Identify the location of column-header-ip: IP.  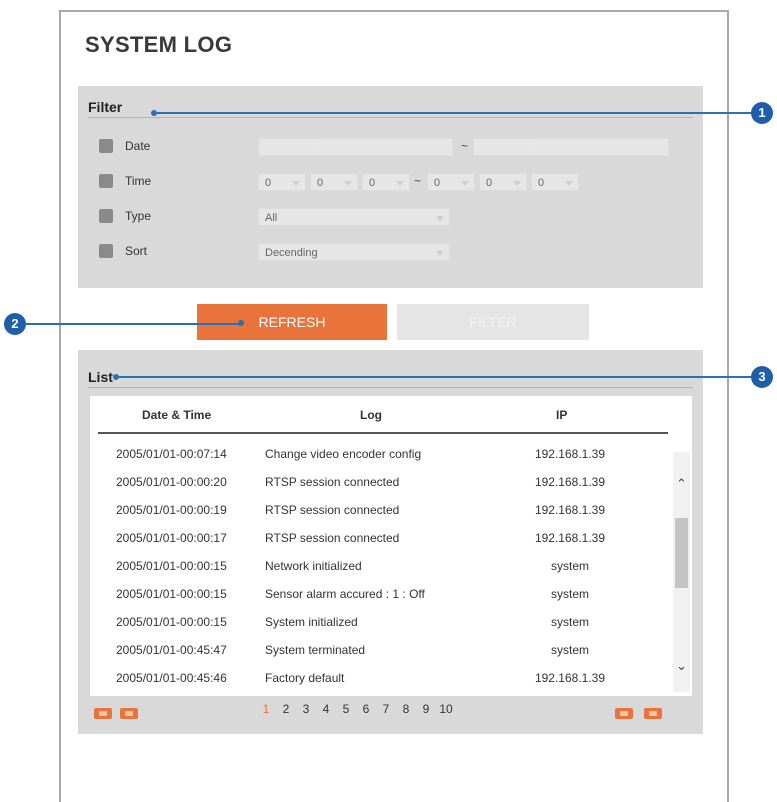
(562, 415).